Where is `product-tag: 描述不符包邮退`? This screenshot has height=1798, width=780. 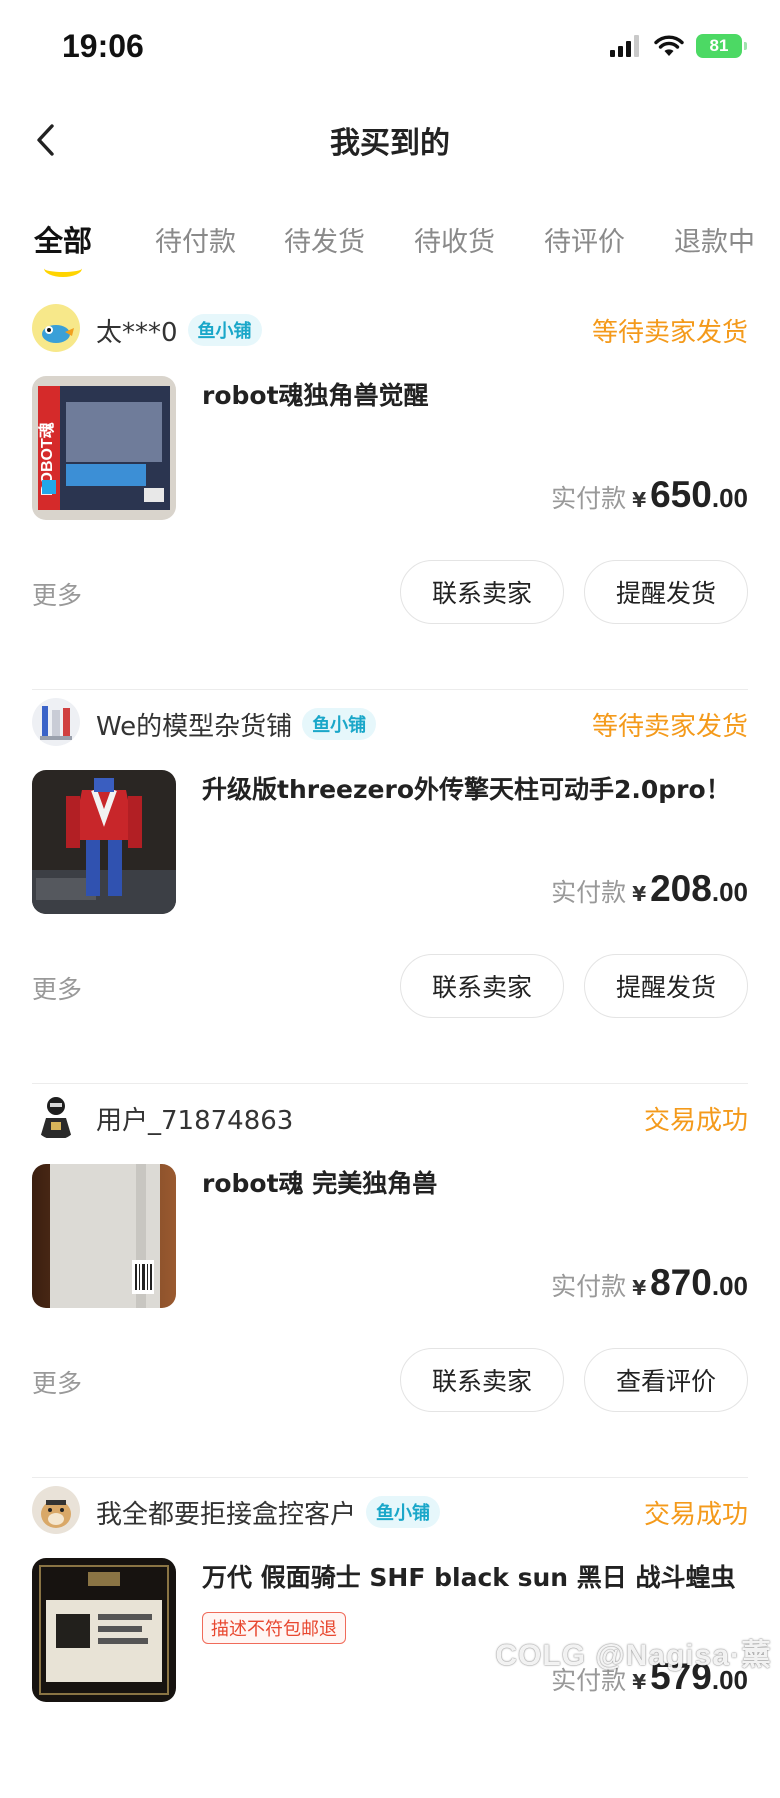 product-tag: 描述不符包邮退 is located at coordinates (274, 1628).